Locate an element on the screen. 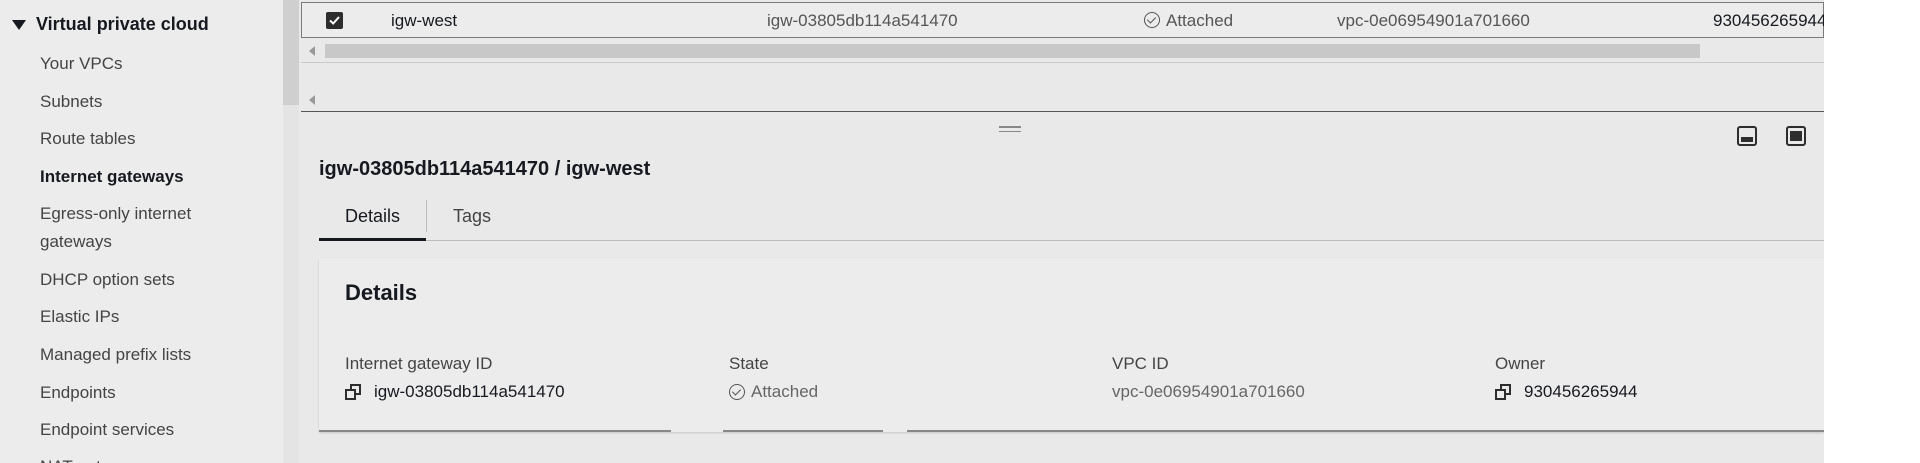 The height and width of the screenshot is (463, 1920). row-state-text: Attached is located at coordinates (1200, 20).